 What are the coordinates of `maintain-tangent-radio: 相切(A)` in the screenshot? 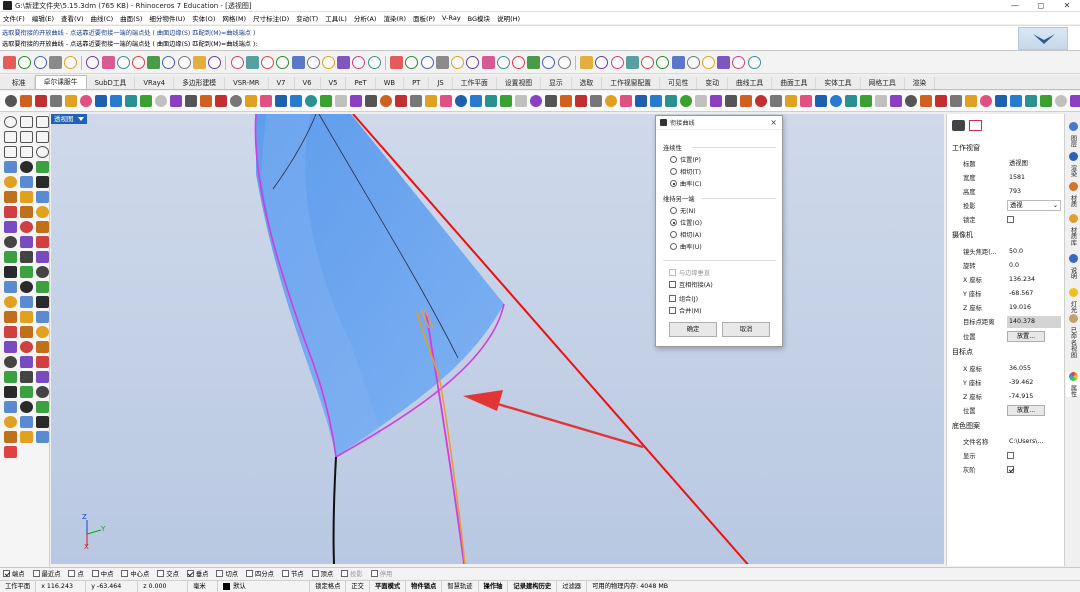 It's located at (685, 234).